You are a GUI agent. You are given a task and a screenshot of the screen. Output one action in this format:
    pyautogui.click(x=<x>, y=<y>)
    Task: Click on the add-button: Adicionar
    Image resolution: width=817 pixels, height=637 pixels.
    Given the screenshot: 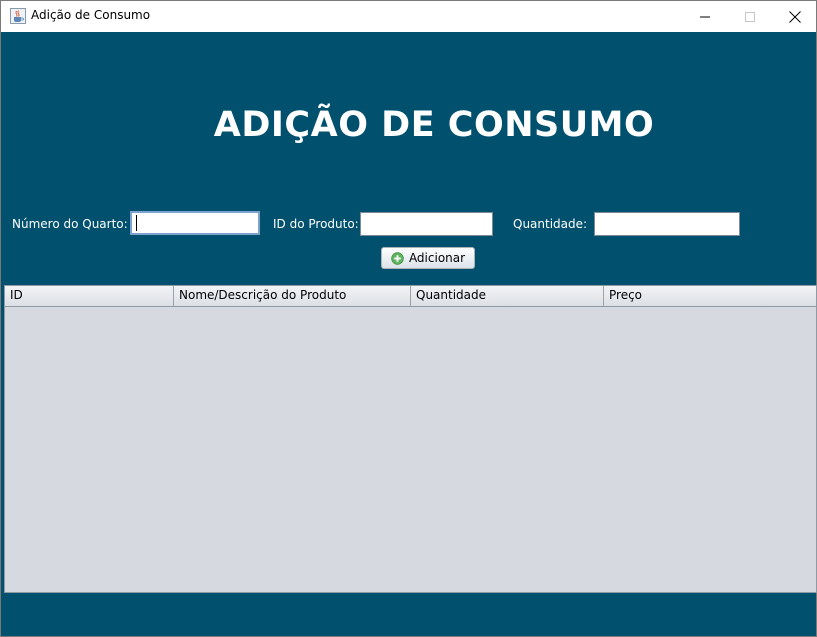 What is the action you would take?
    pyautogui.click(x=428, y=258)
    